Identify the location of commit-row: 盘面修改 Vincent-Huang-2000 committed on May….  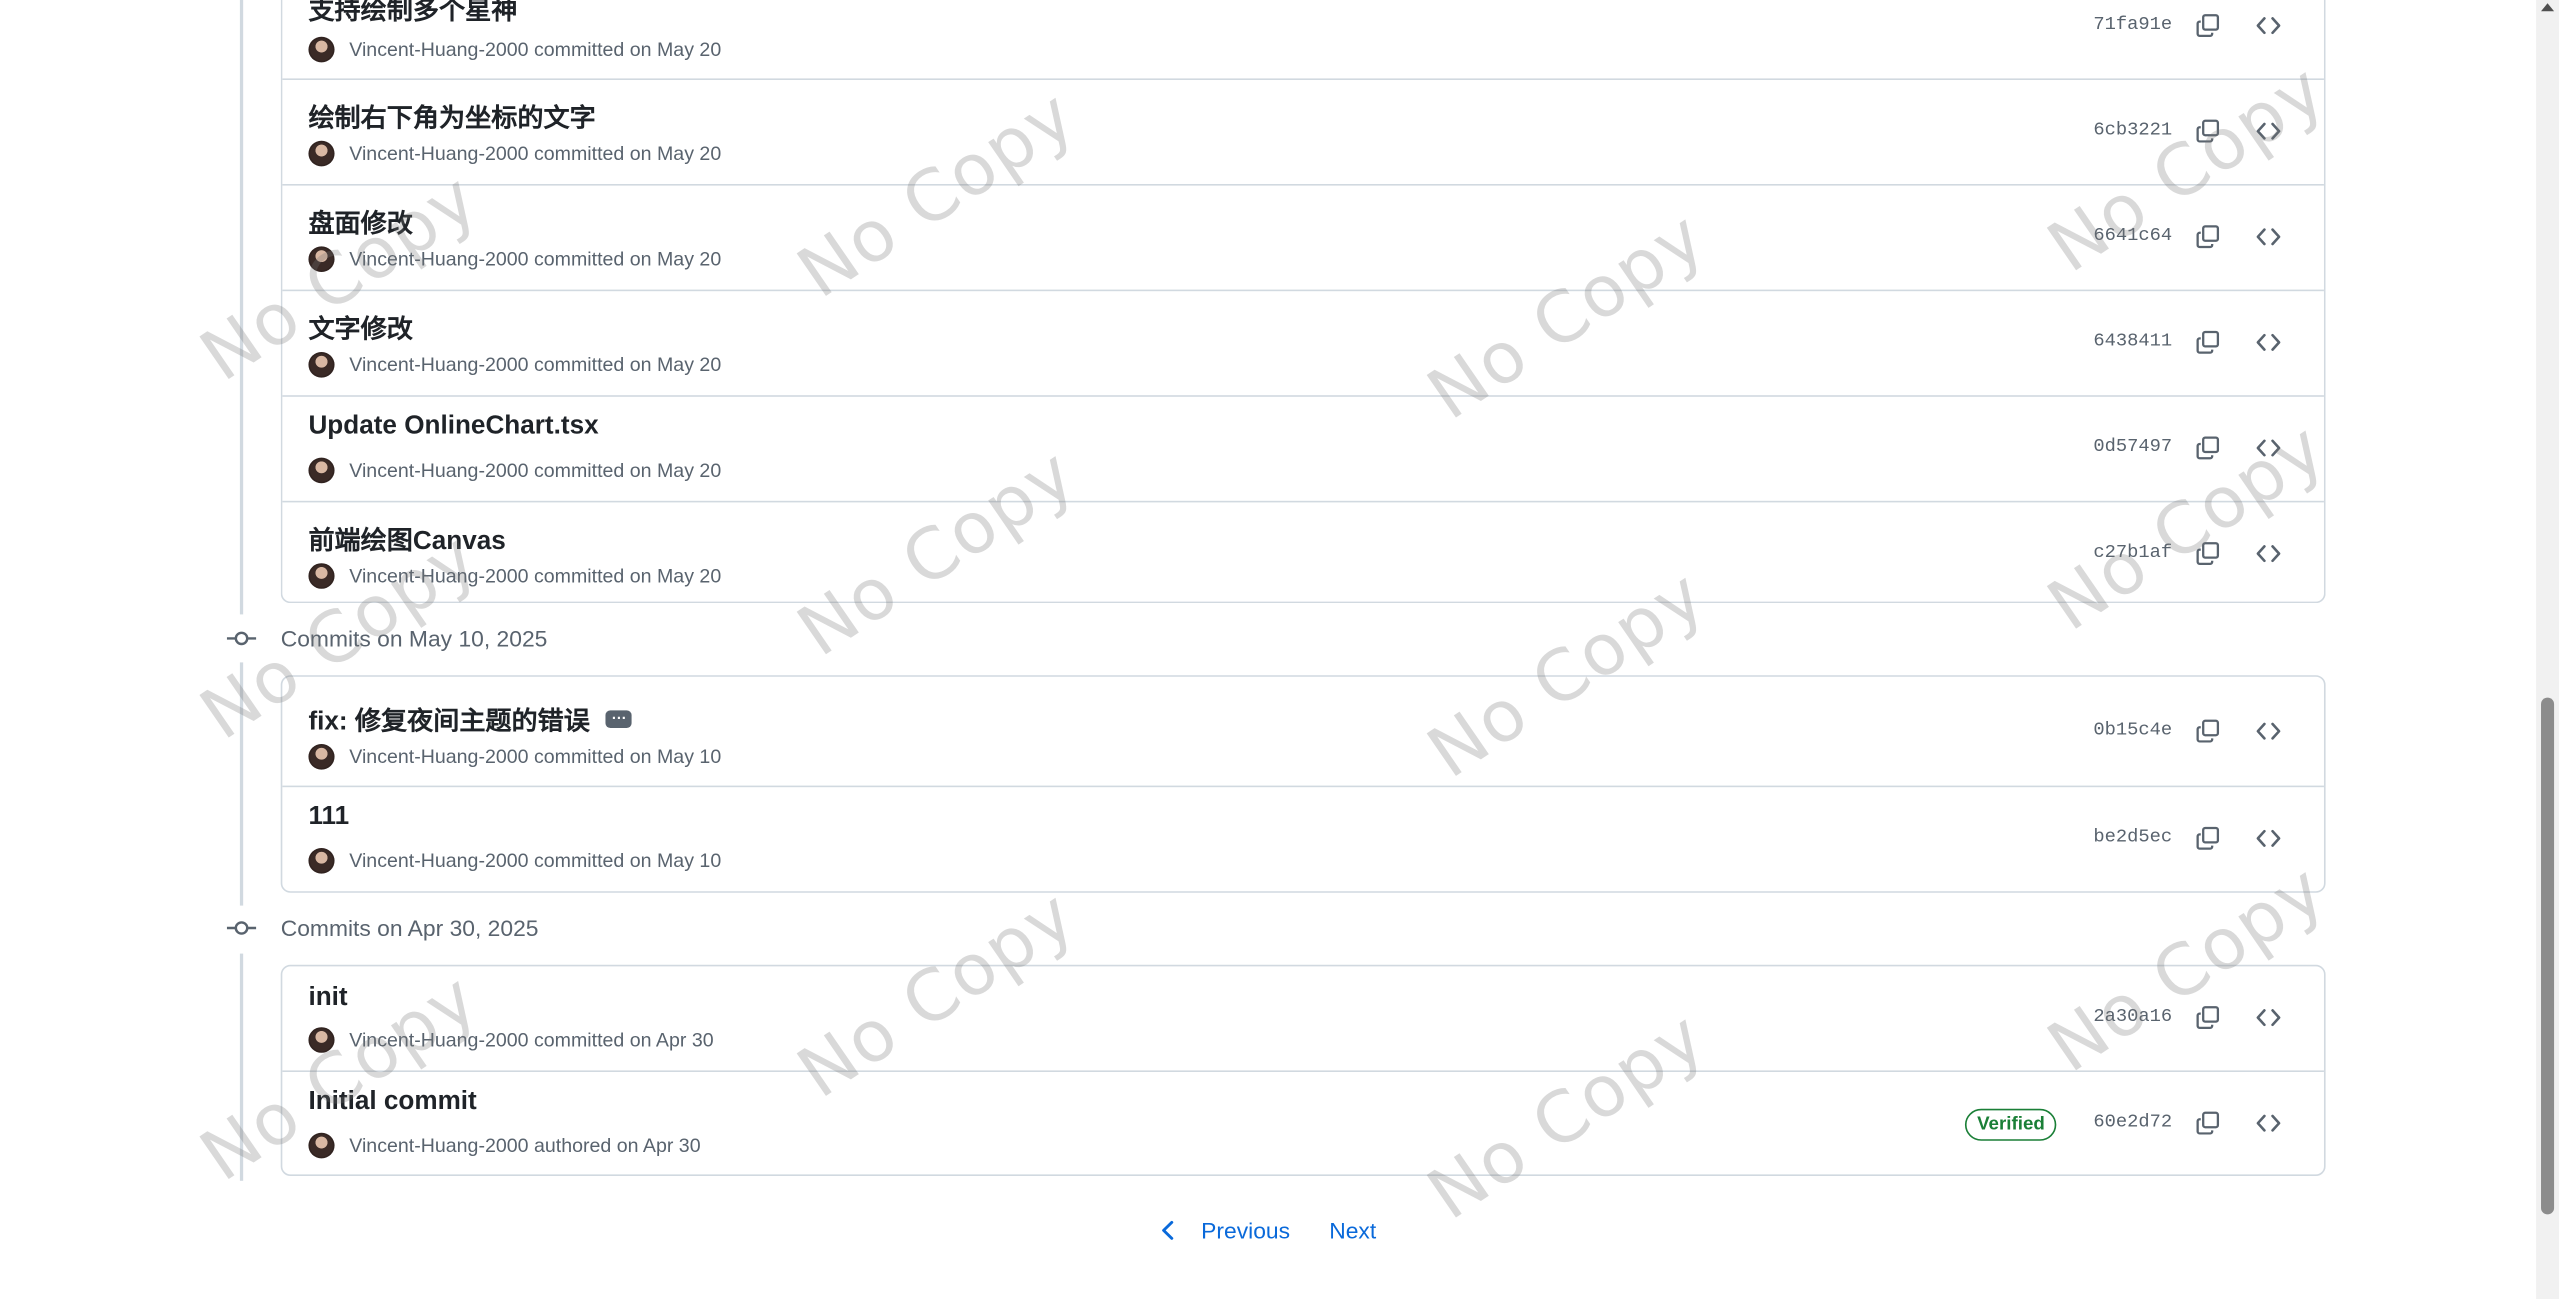
(1303, 239).